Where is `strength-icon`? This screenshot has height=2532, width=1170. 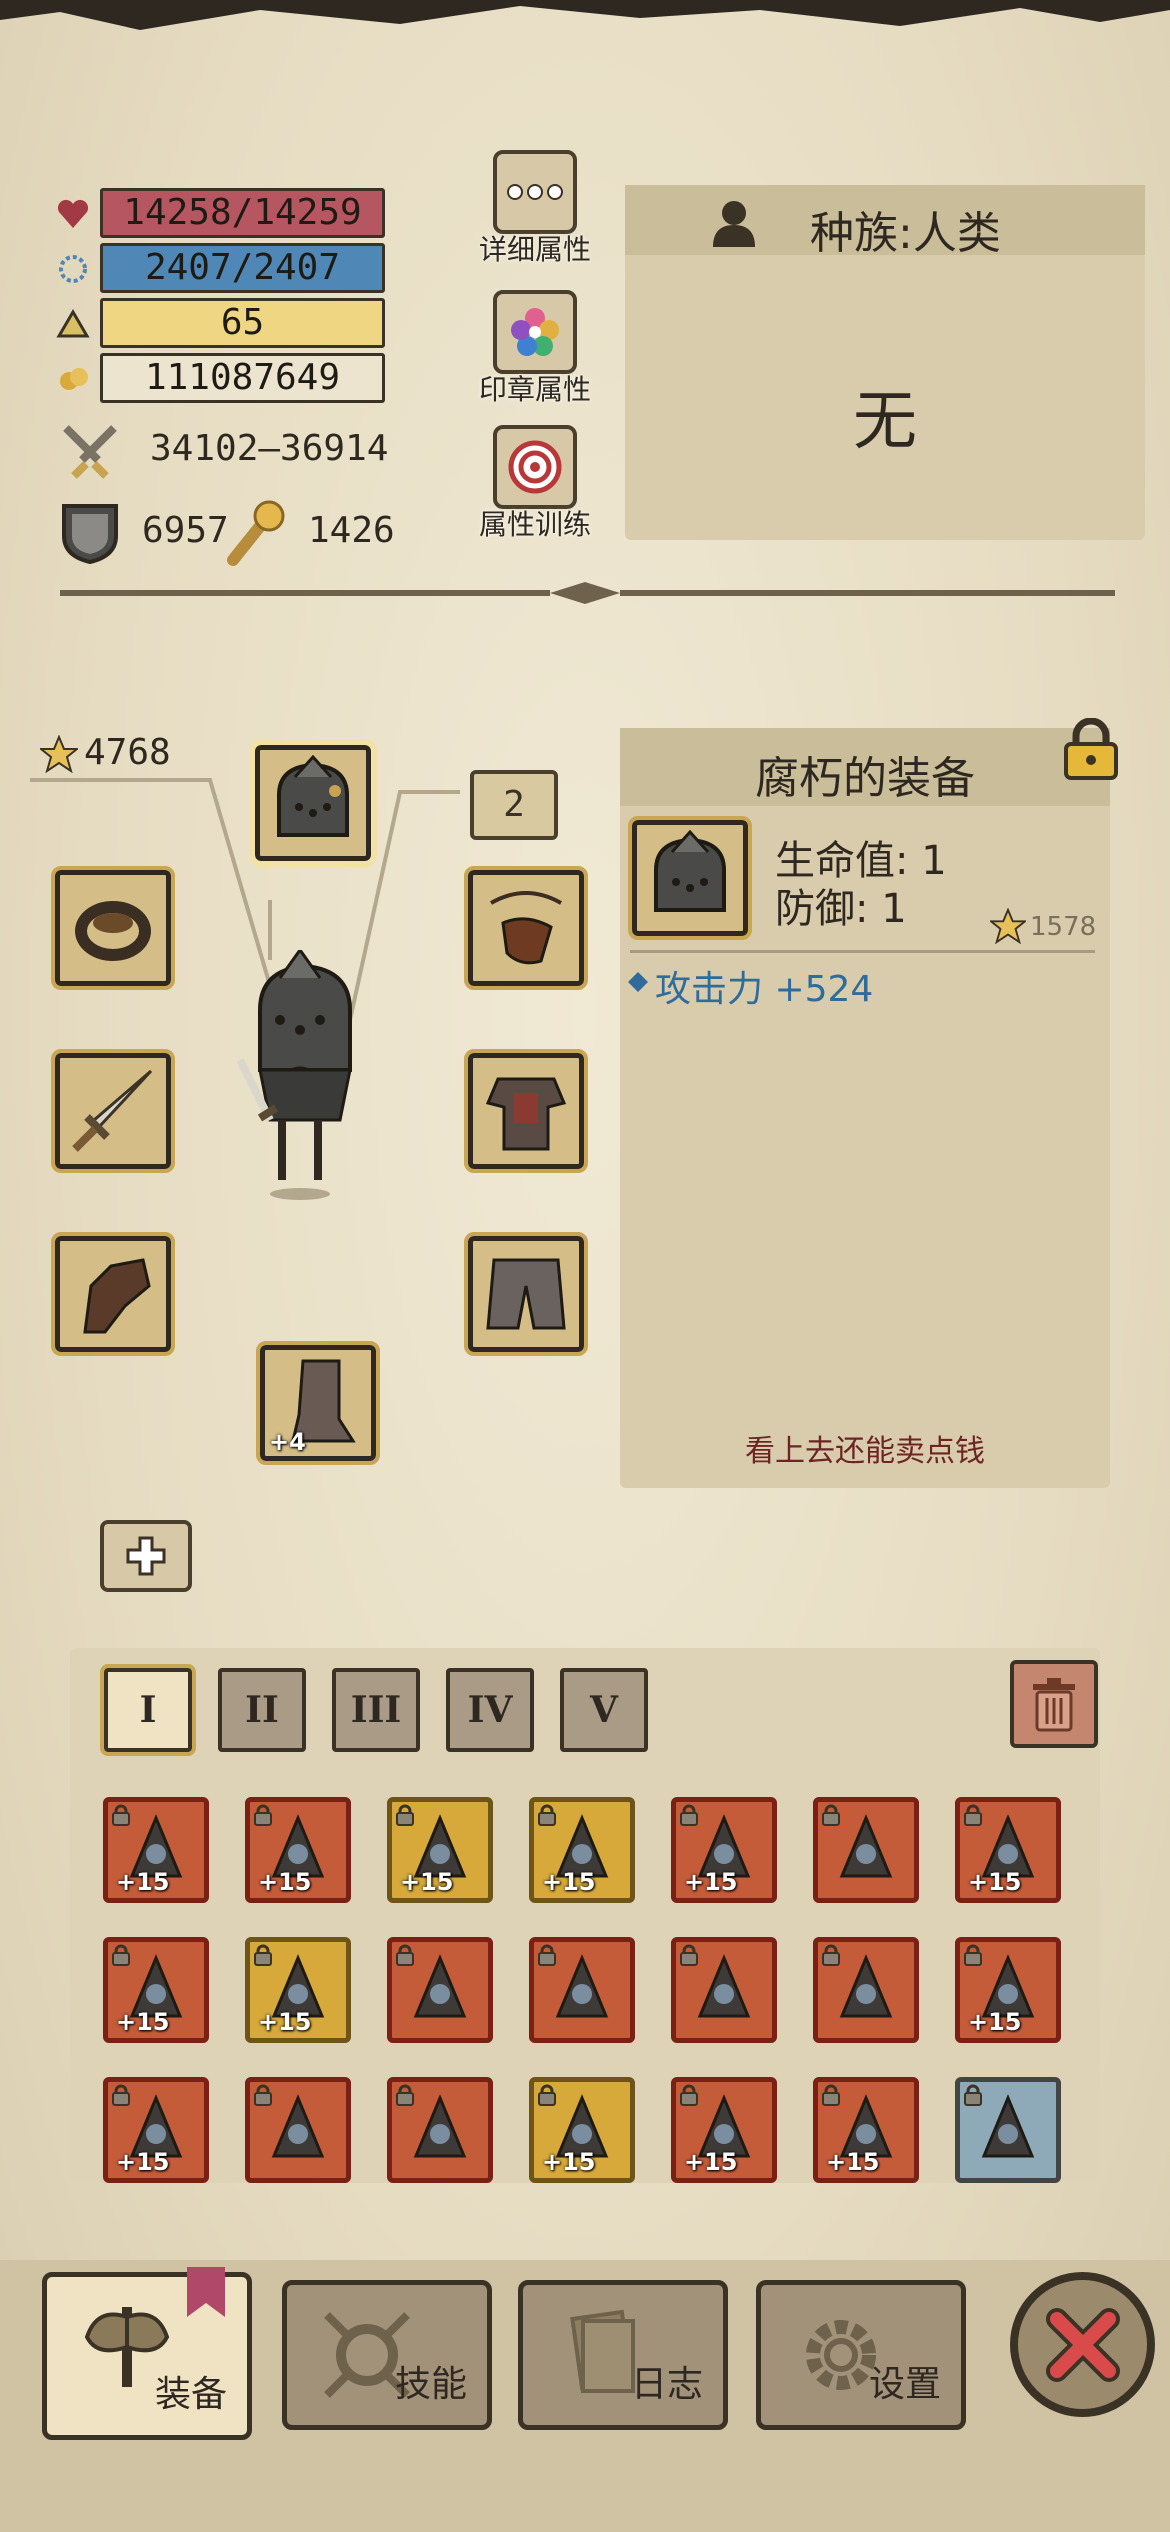 strength-icon is located at coordinates (256, 533).